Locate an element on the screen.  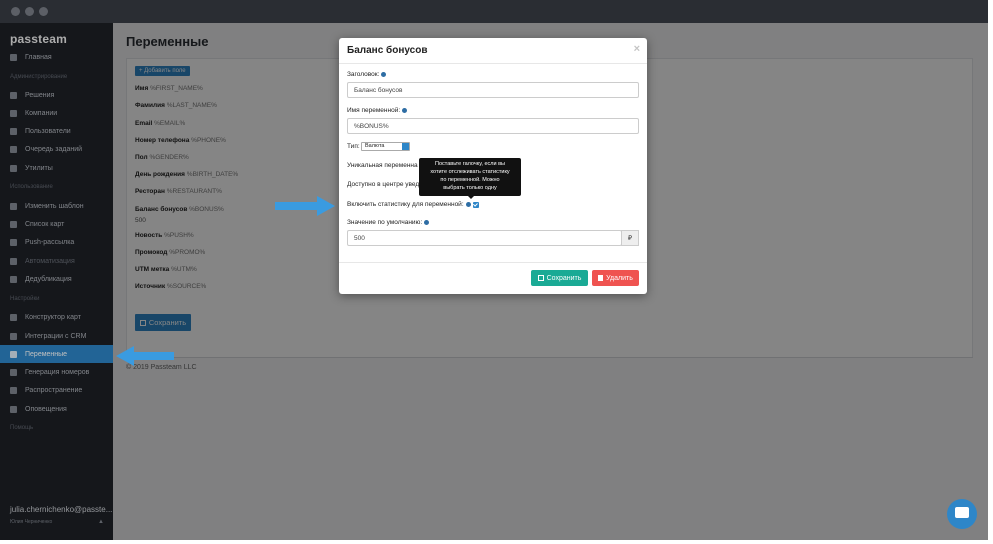
currency-addon: ₽ is located at coordinates (630, 238).